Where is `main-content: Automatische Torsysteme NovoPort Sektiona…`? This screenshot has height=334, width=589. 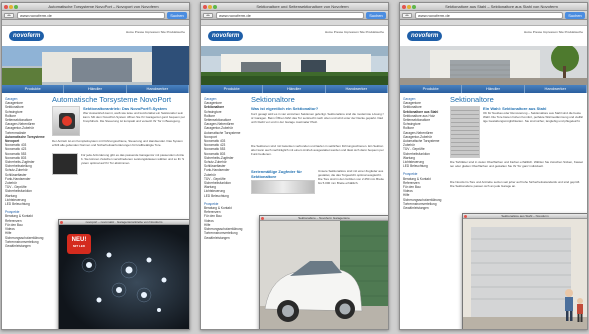
main-content: Automatische Torsysteme NovoPort Sektiona… is located at coordinates (118, 135).